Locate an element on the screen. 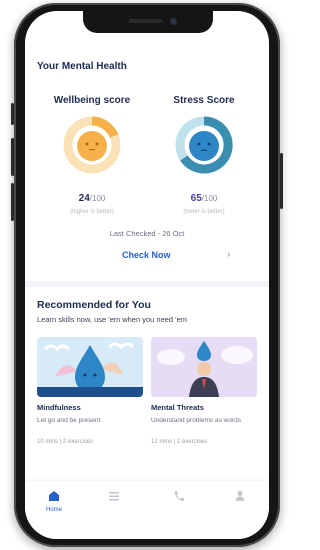 The image size is (320, 550). stress-gauge is located at coordinates (204, 145).